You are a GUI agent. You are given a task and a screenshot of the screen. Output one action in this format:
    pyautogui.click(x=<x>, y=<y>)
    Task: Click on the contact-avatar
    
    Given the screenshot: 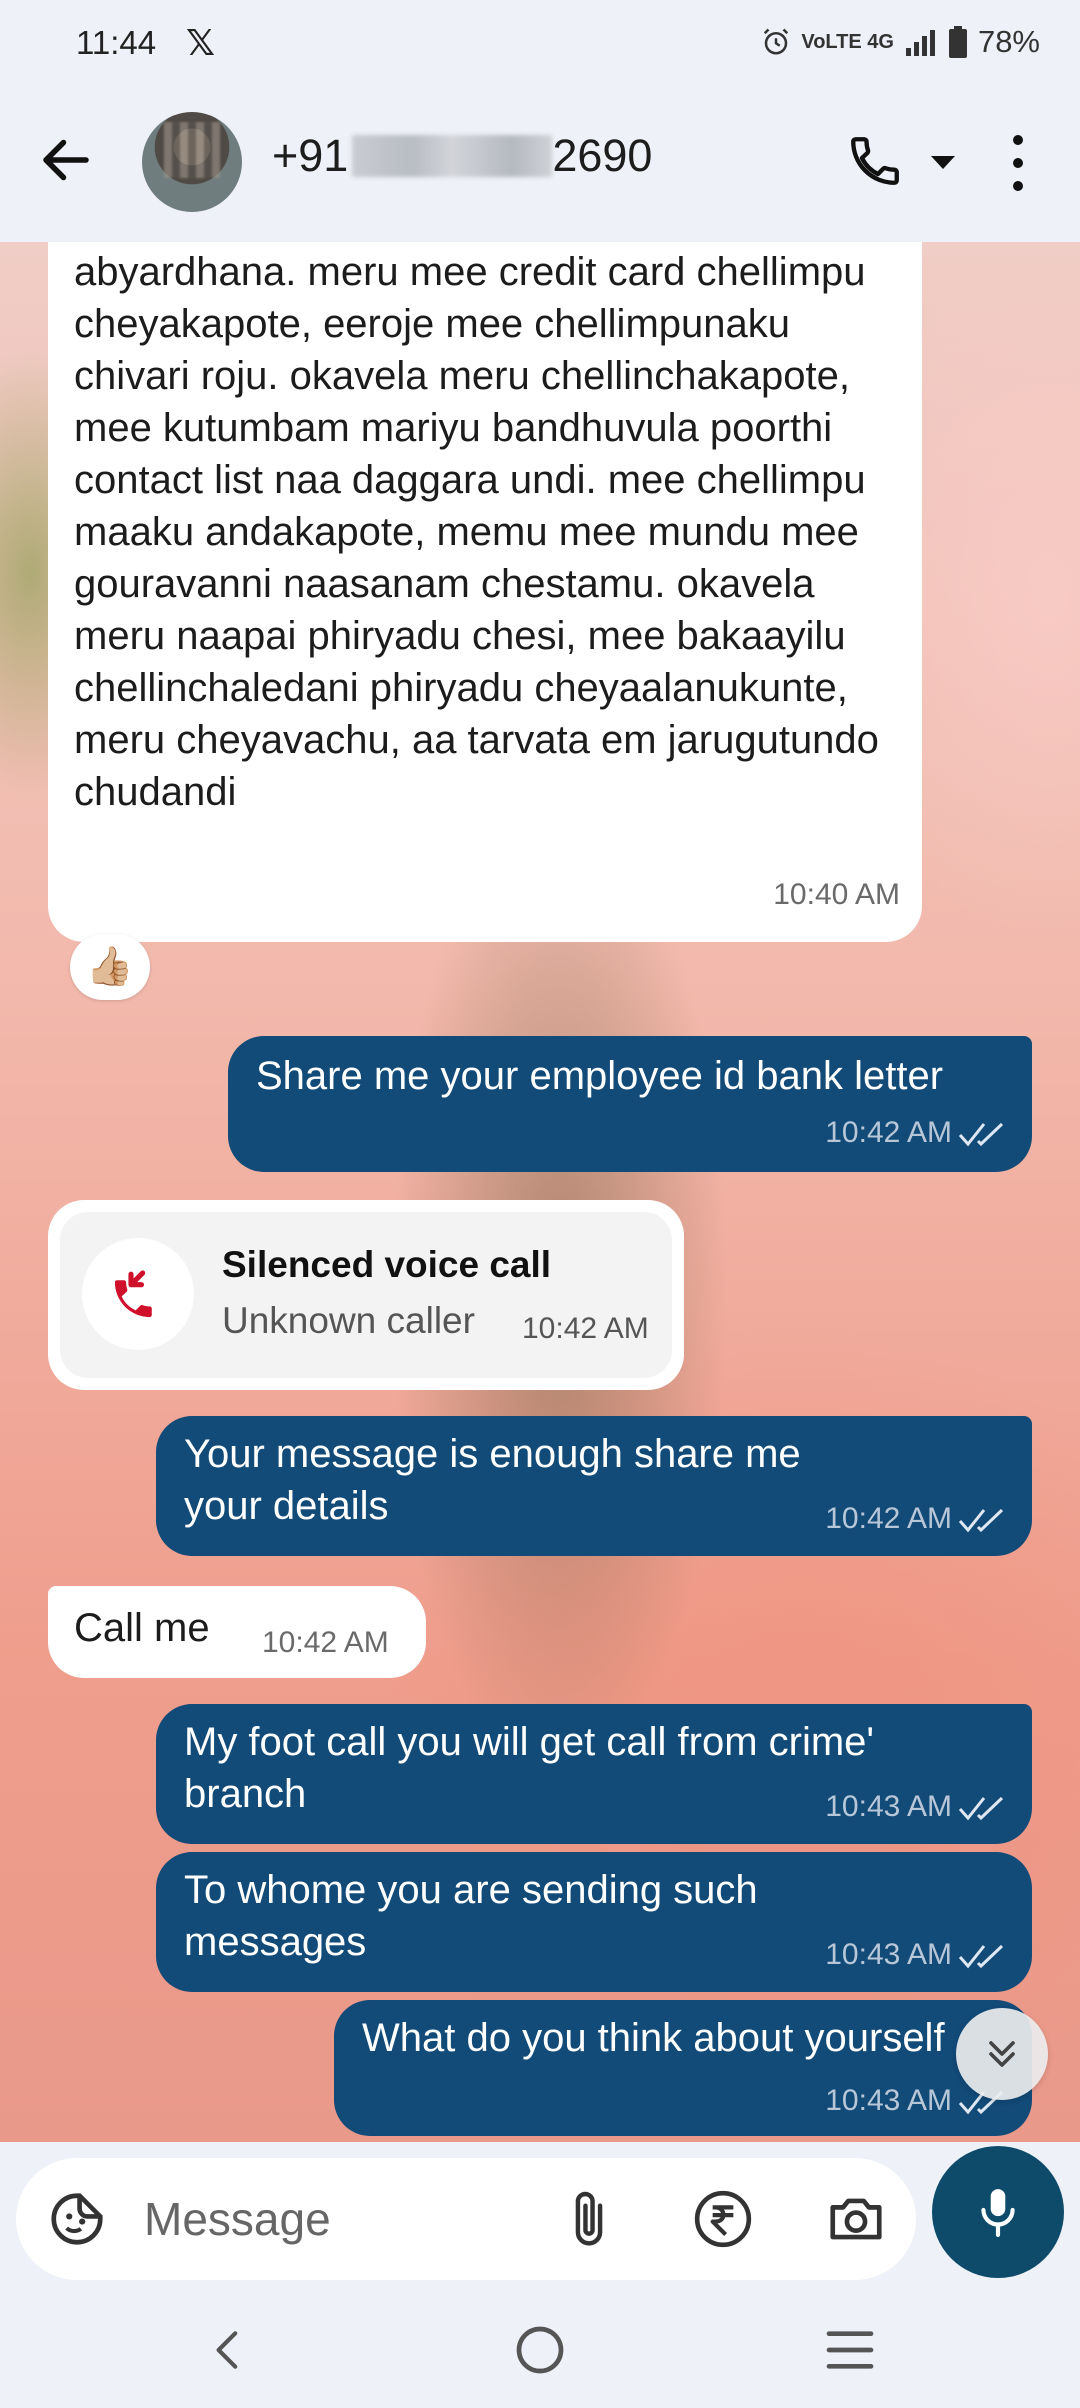 What is the action you would take?
    pyautogui.click(x=192, y=162)
    